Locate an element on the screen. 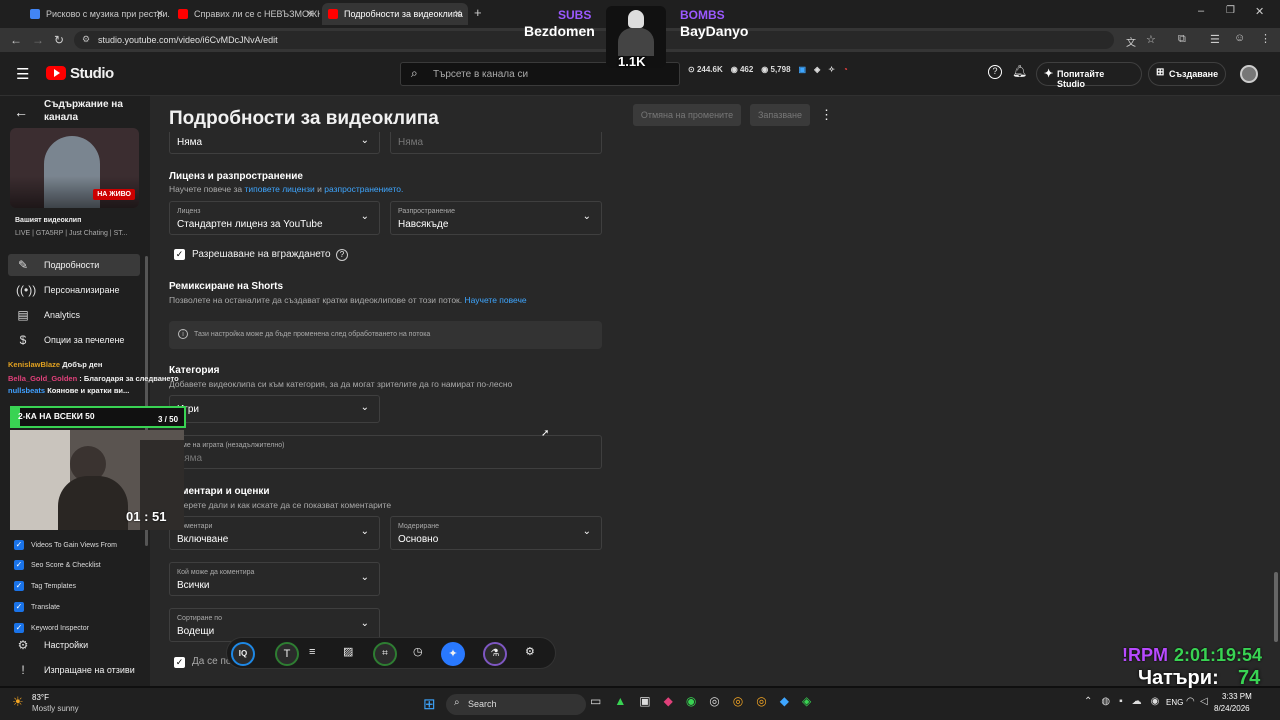 This screenshot has height=720, width=1280. new-tab-icon: + is located at coordinates (478, 12).